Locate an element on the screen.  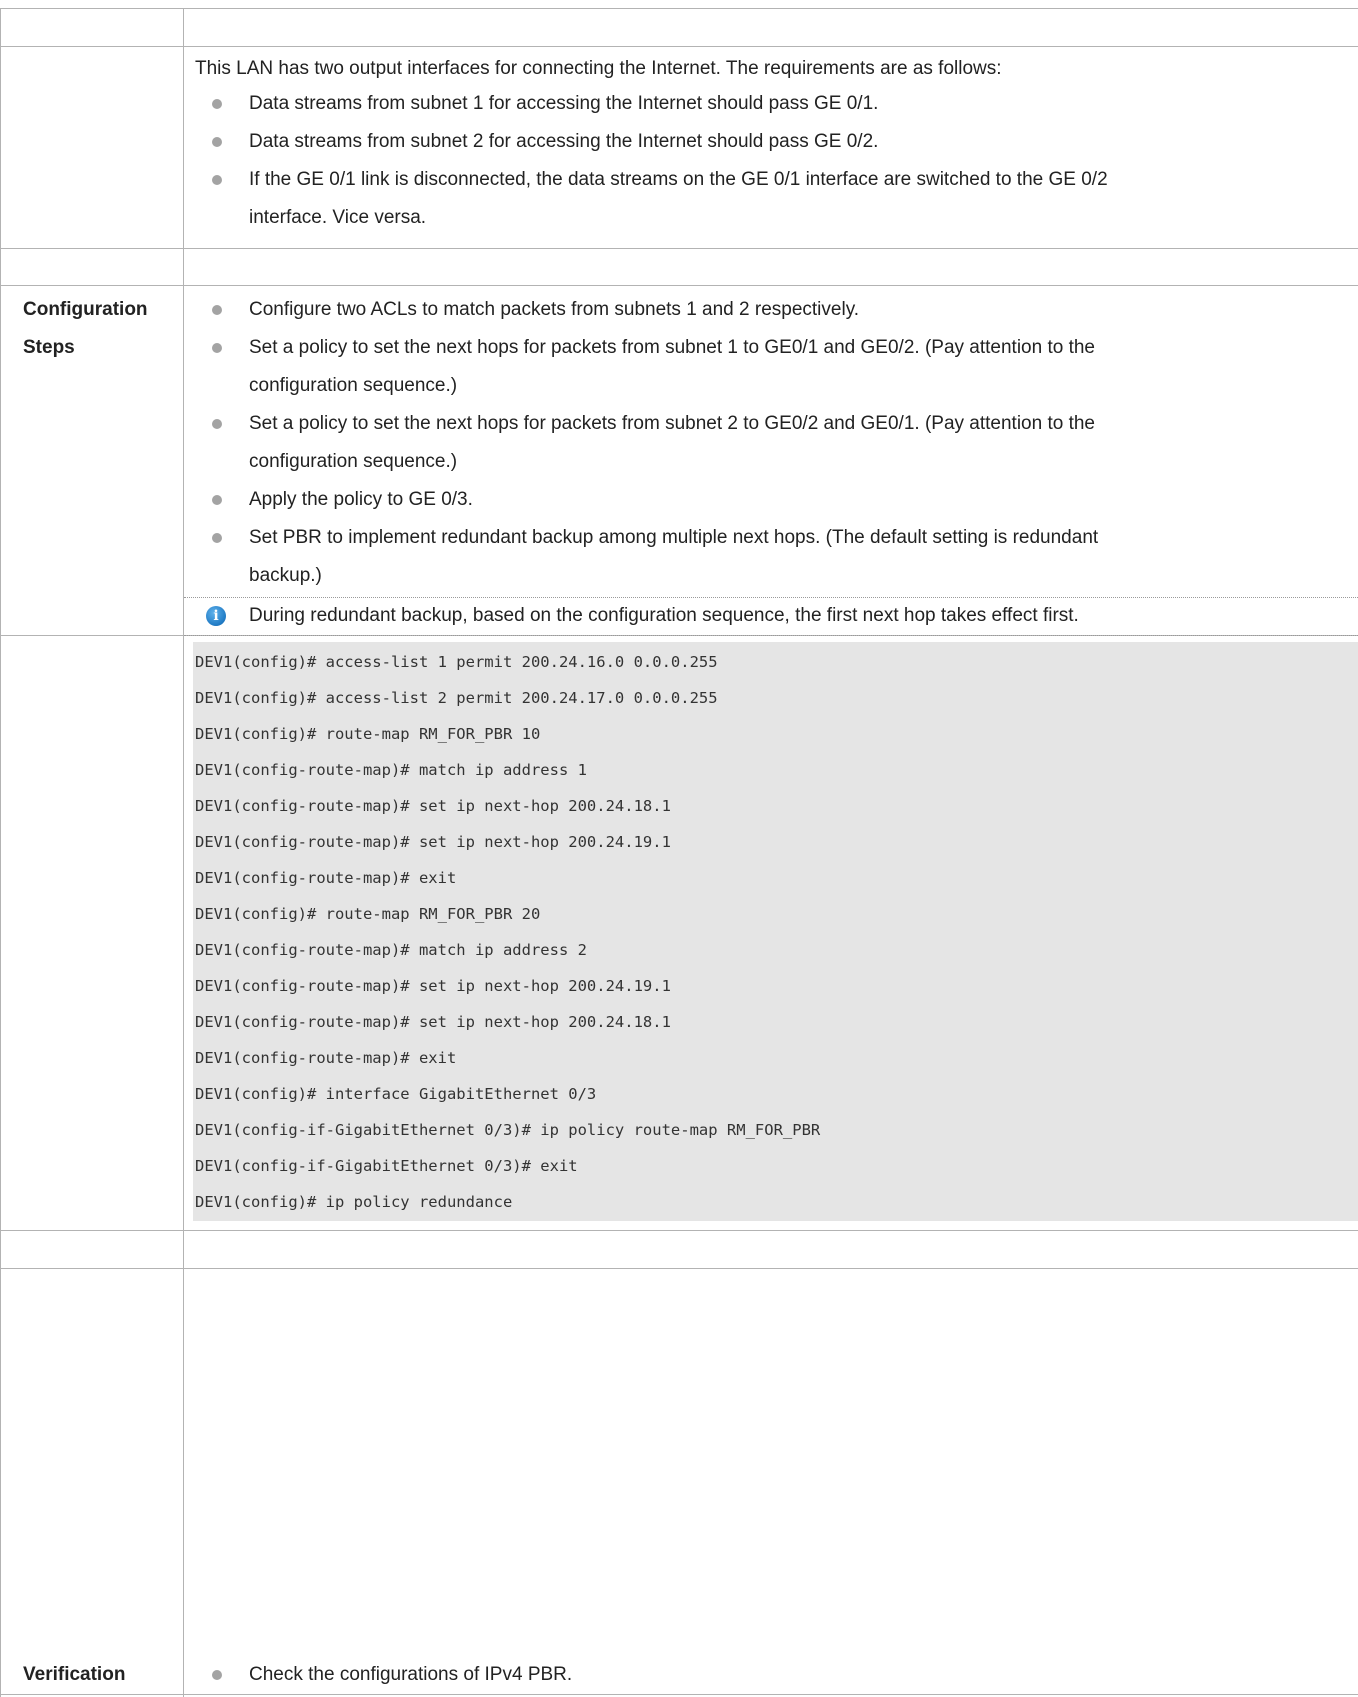
configuration-steps-label: Configuration is located at coordinates (85, 309).